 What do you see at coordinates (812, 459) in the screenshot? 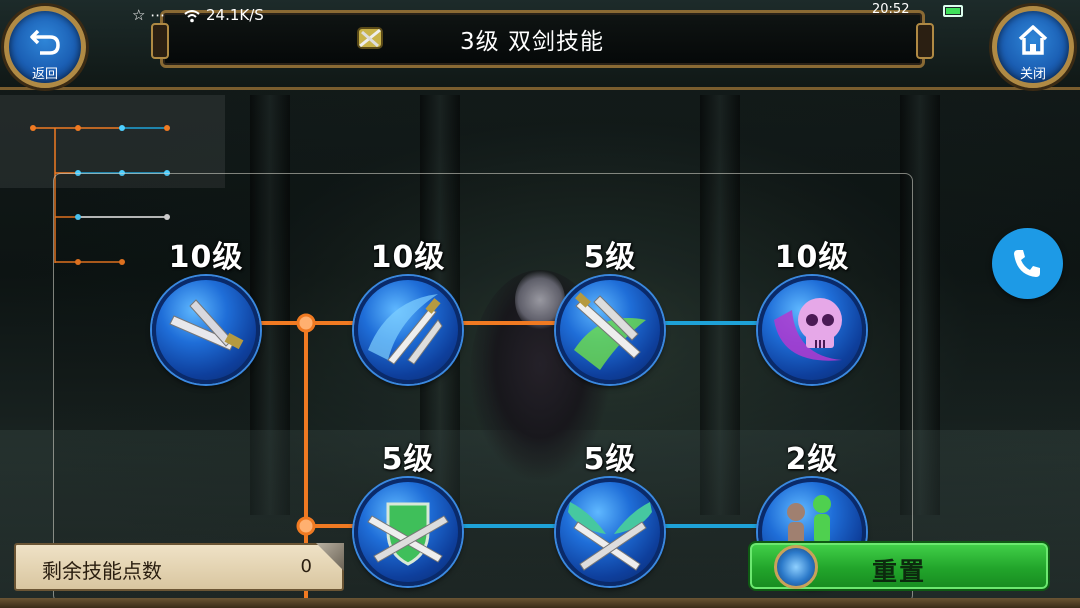
I see `skill-level: 2级` at bounding box center [812, 459].